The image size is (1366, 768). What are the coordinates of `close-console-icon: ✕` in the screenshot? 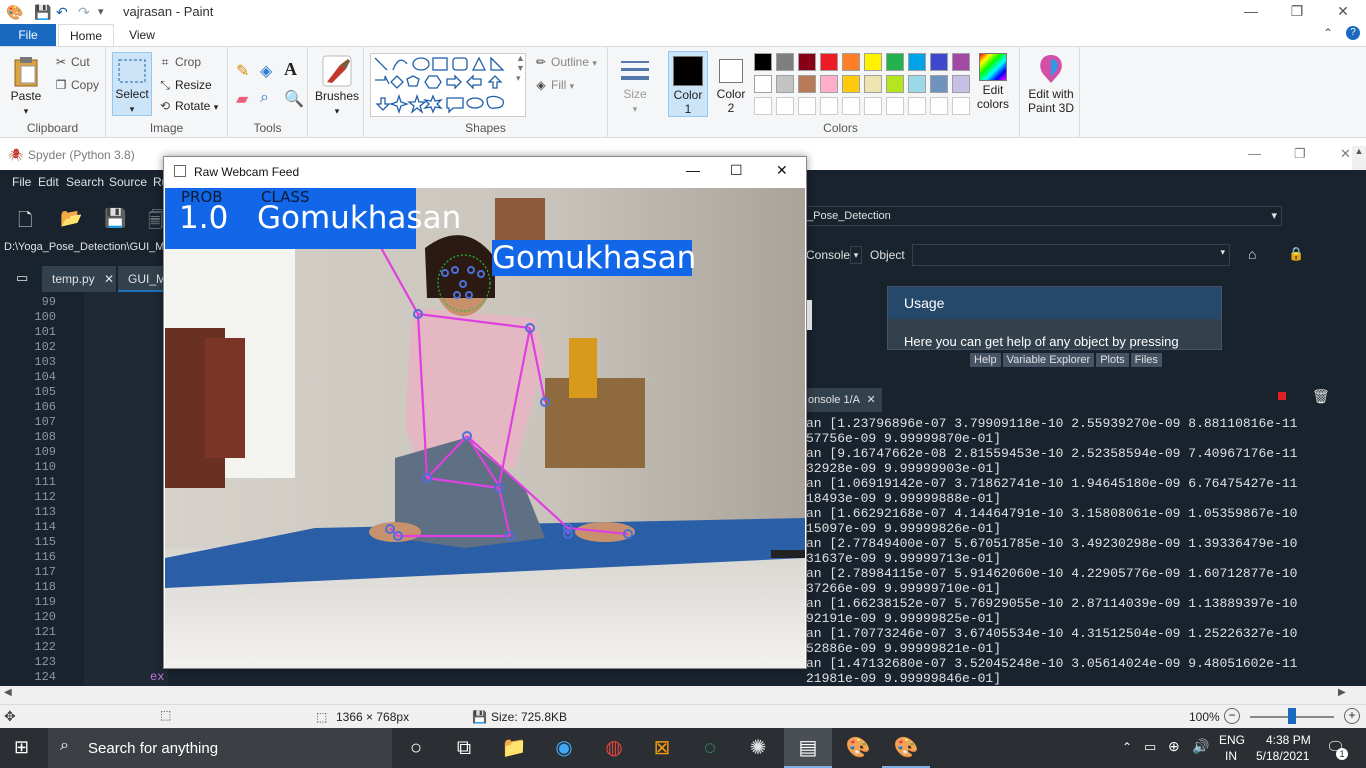 It's located at (870, 400).